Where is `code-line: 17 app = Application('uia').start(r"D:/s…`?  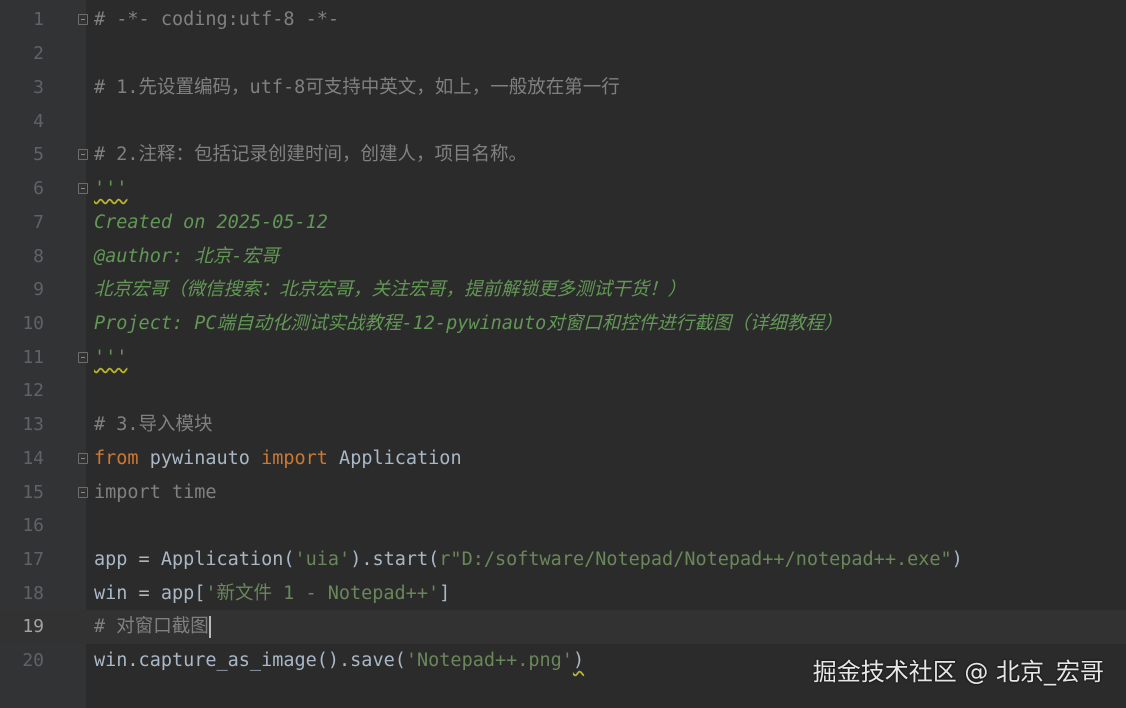 code-line: 17 app = Application('uia').start(r"D:/s… is located at coordinates (563, 560).